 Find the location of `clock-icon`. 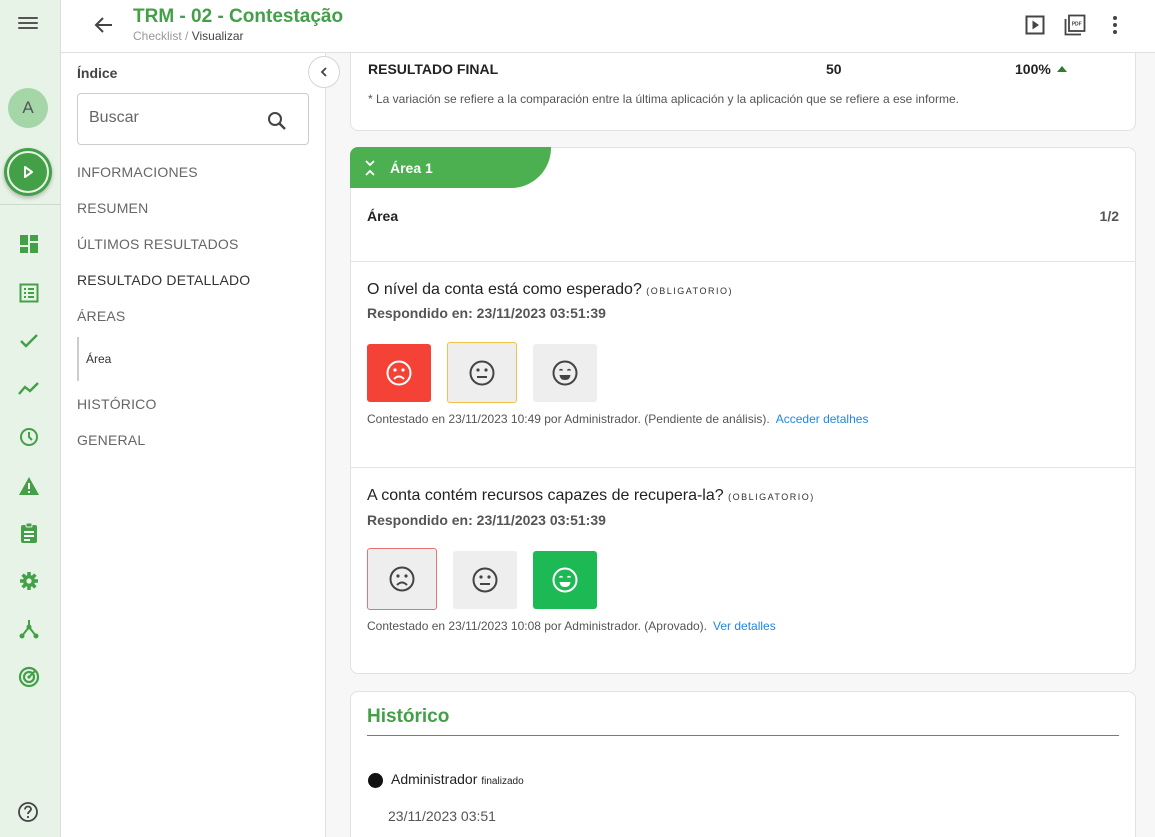

clock-icon is located at coordinates (29, 437).